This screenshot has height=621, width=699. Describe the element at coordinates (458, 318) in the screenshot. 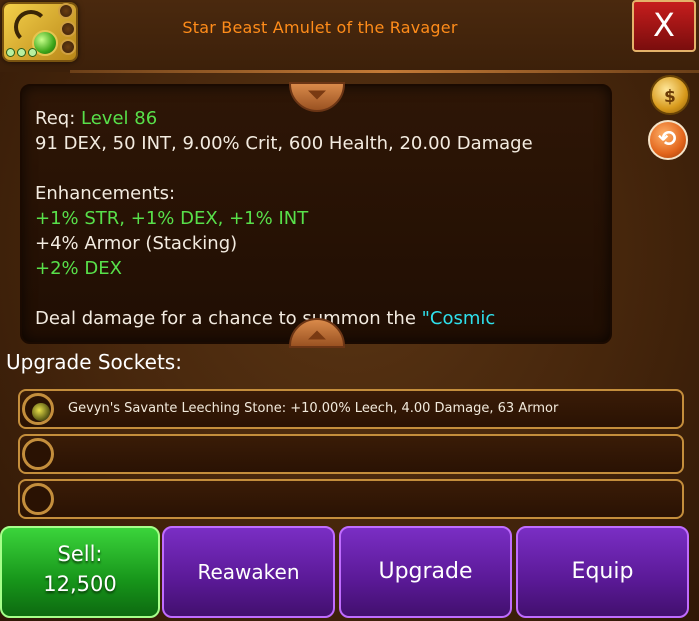

I see `effect-highlight: "Cosmic` at that location.